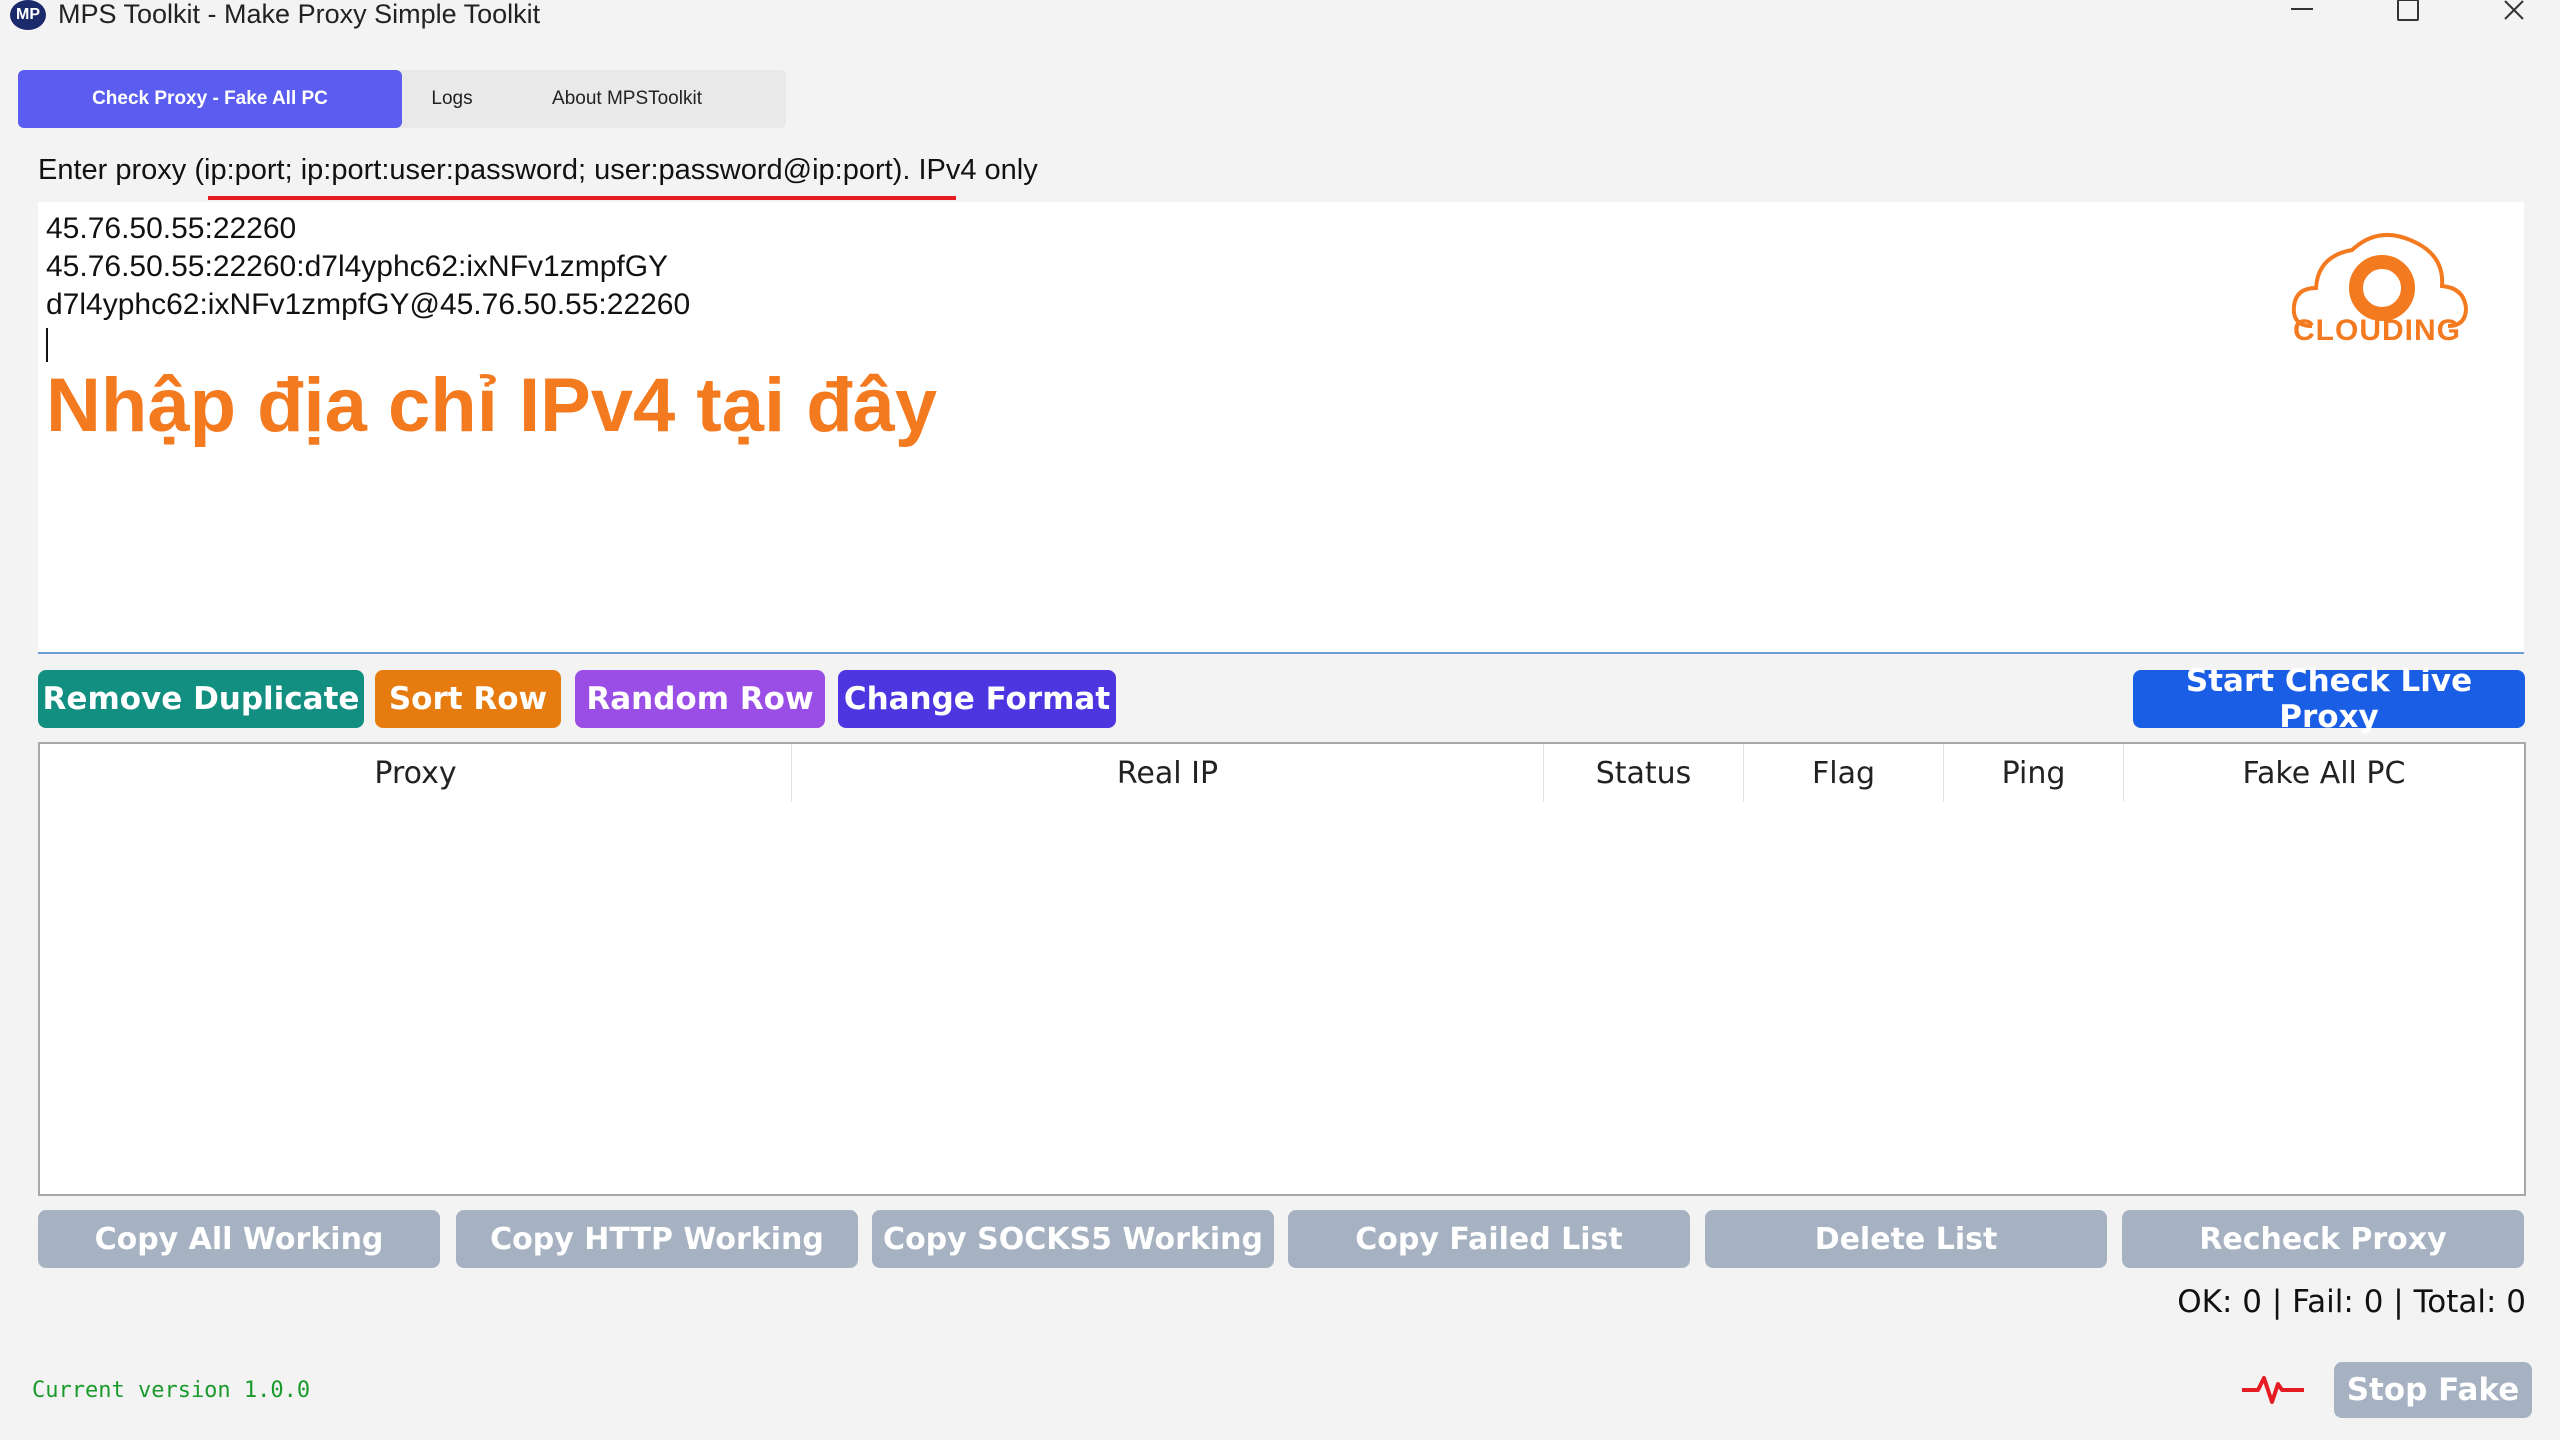 The width and height of the screenshot is (2560, 1440). Describe the element at coordinates (2323, 1239) in the screenshot. I see `recheck-proxy-button: Recheck Proxy` at that location.